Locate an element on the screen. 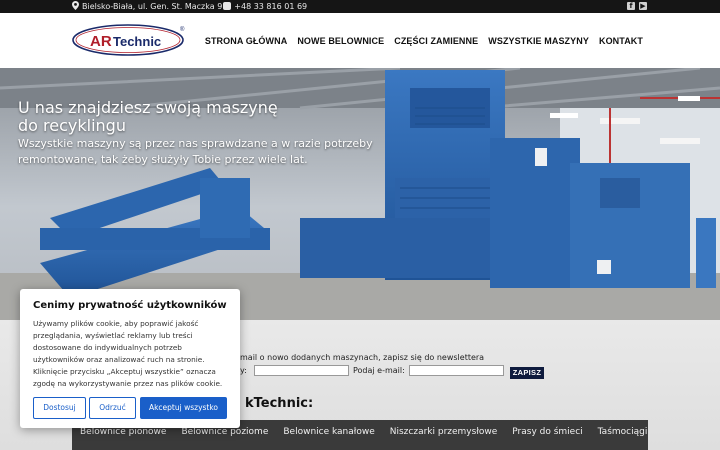 The height and width of the screenshot is (450, 720). address-text: Bielsko-Biała, ul. Gen. St. Maczka 9 is located at coordinates (152, 6).